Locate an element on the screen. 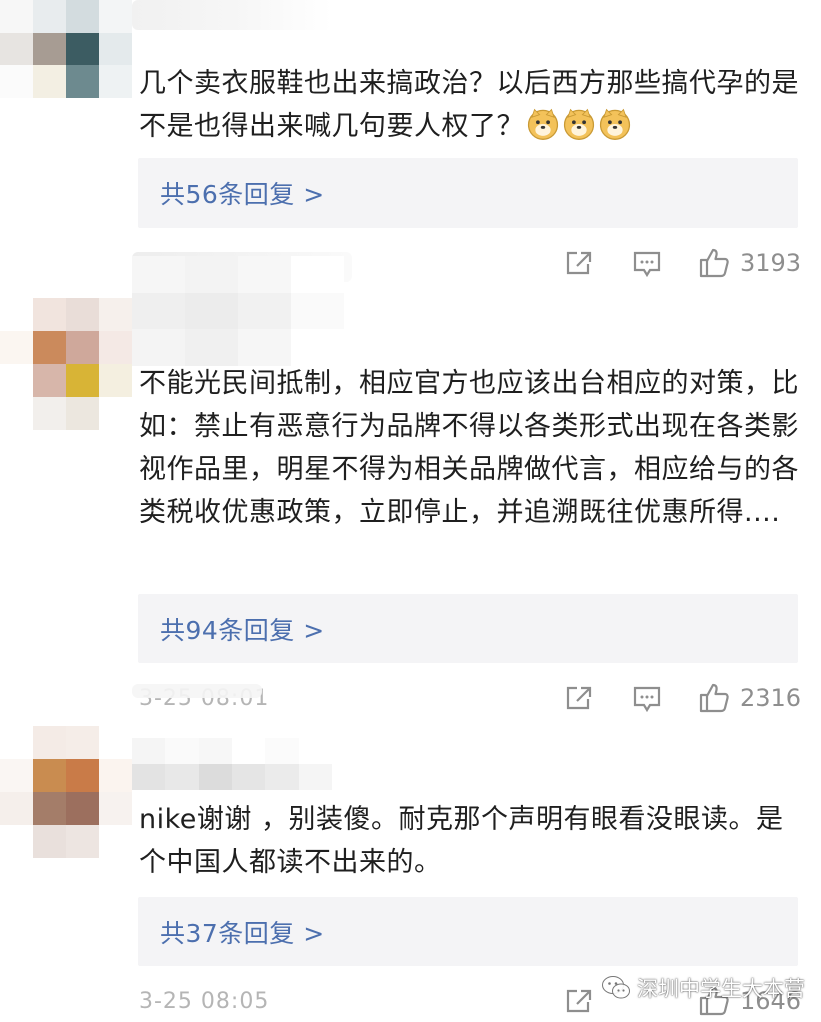 The width and height of the screenshot is (821, 1022). watermark: 深圳中学生大本营 is located at coordinates (703, 988).